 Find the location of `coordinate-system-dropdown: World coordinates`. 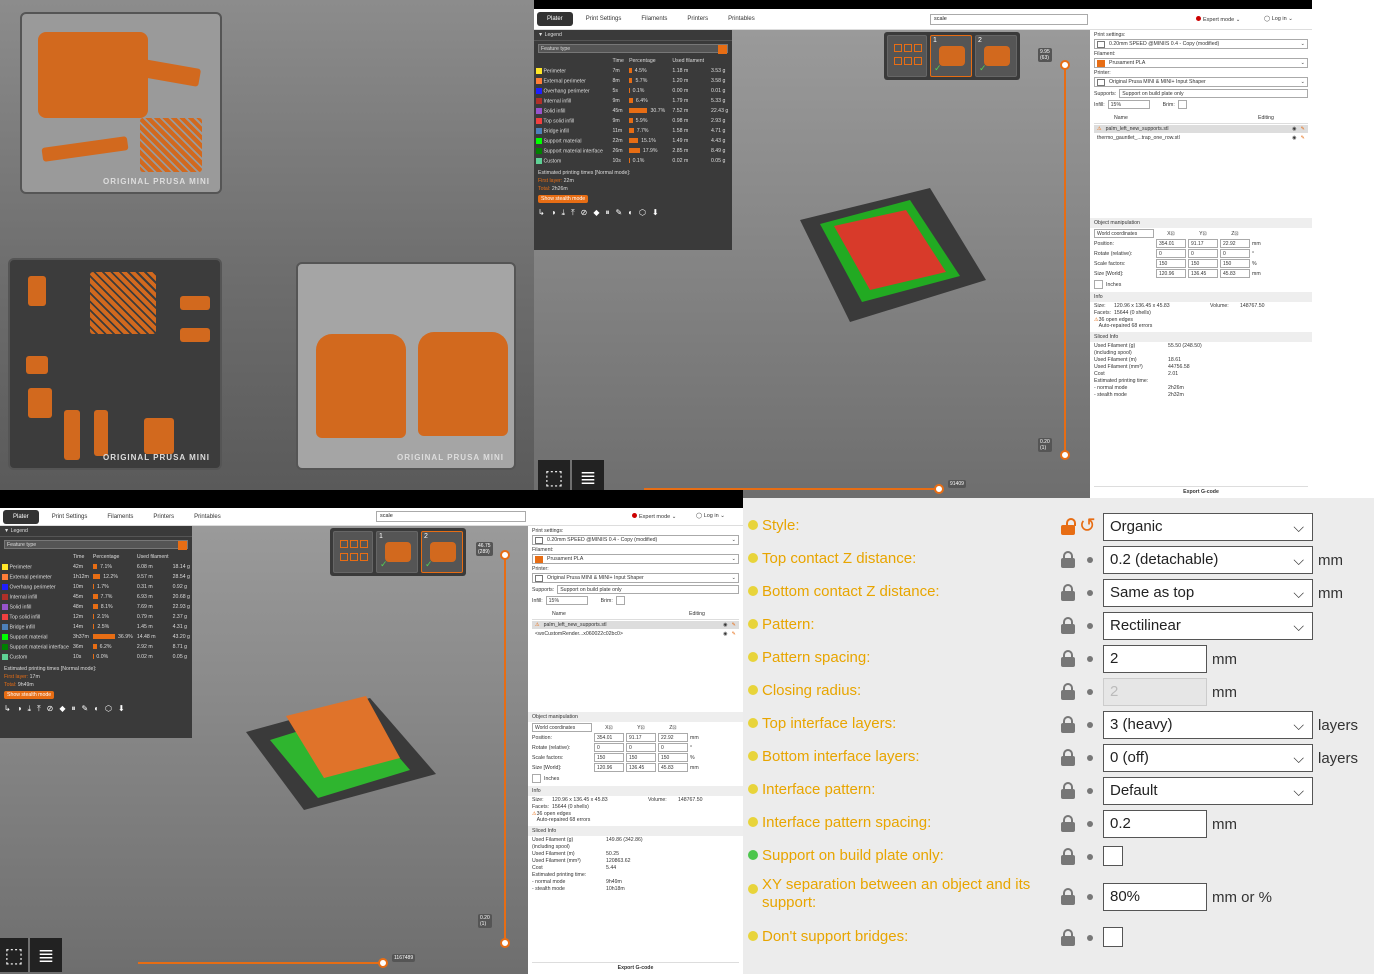

coordinate-system-dropdown: World coordinates is located at coordinates (1124, 233).